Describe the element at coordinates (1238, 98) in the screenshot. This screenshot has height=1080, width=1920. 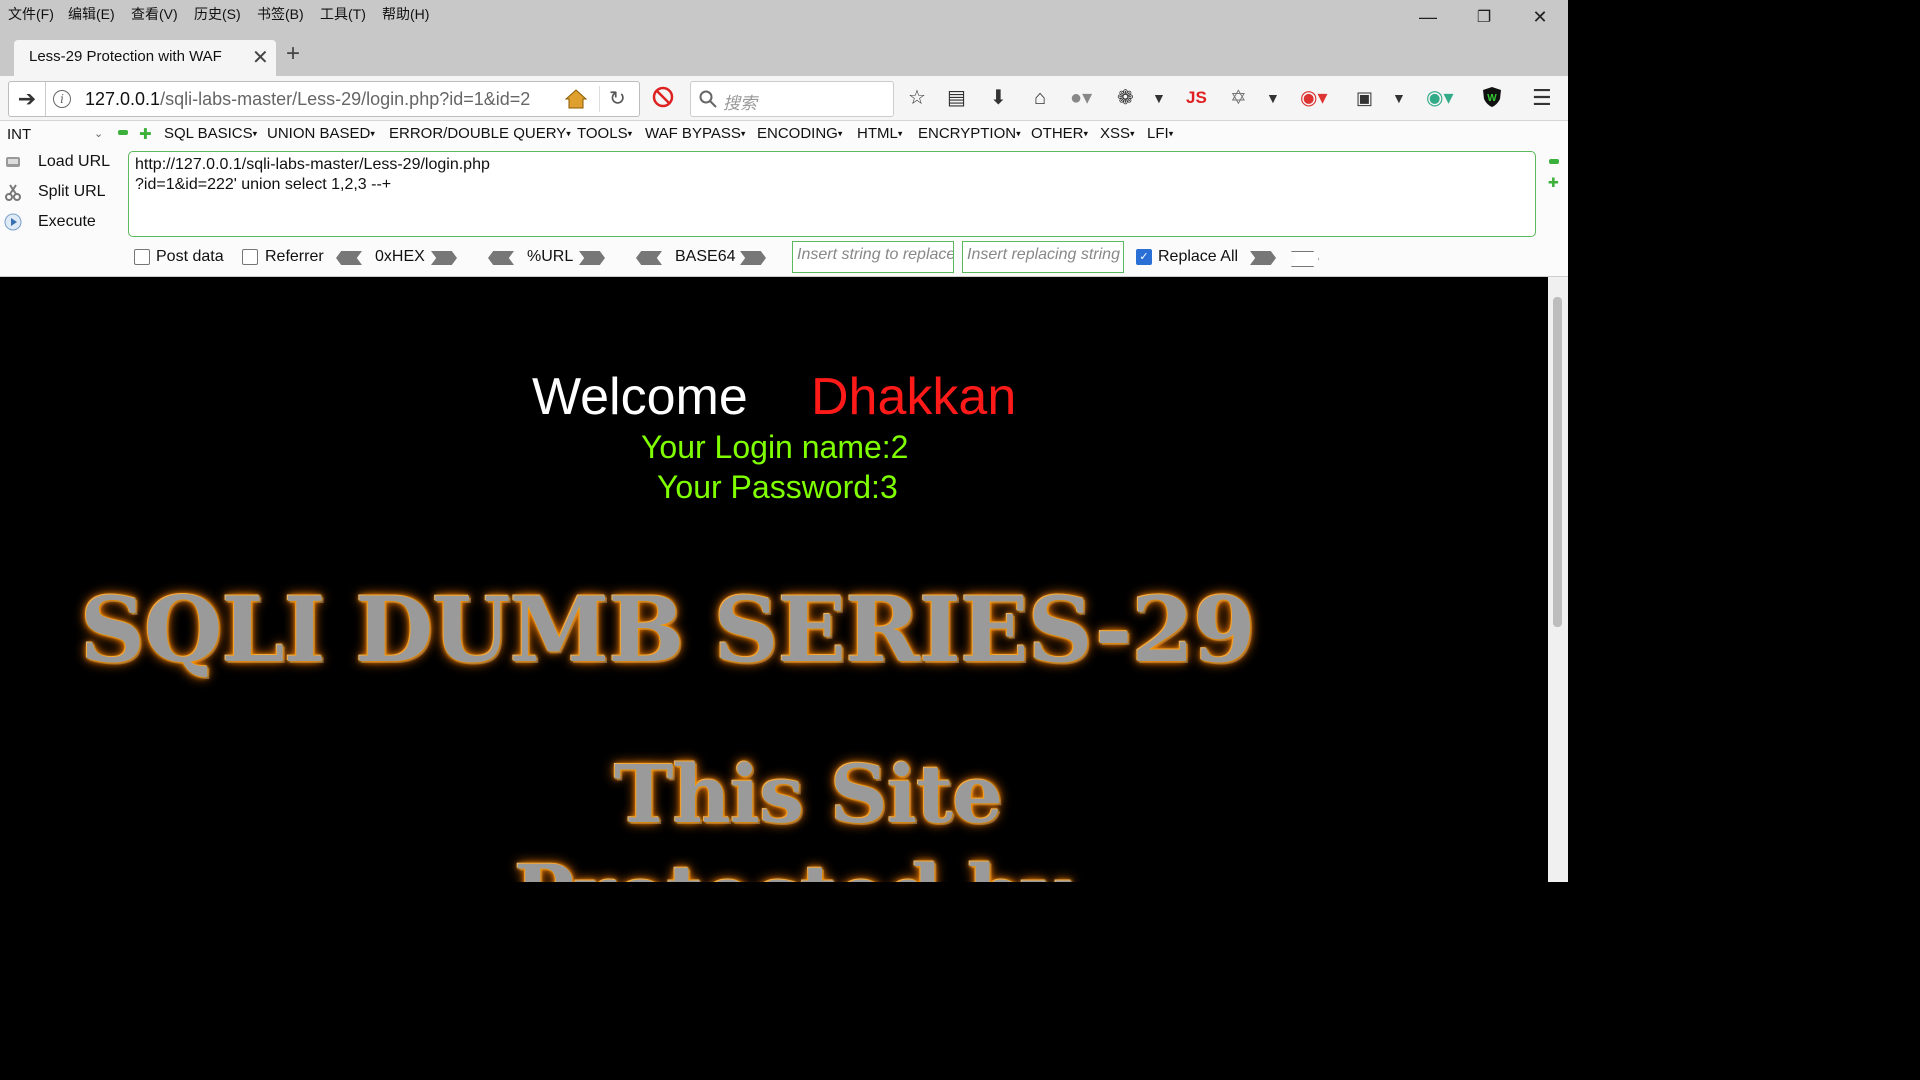
I see `bug-addon-icon: ✡` at that location.